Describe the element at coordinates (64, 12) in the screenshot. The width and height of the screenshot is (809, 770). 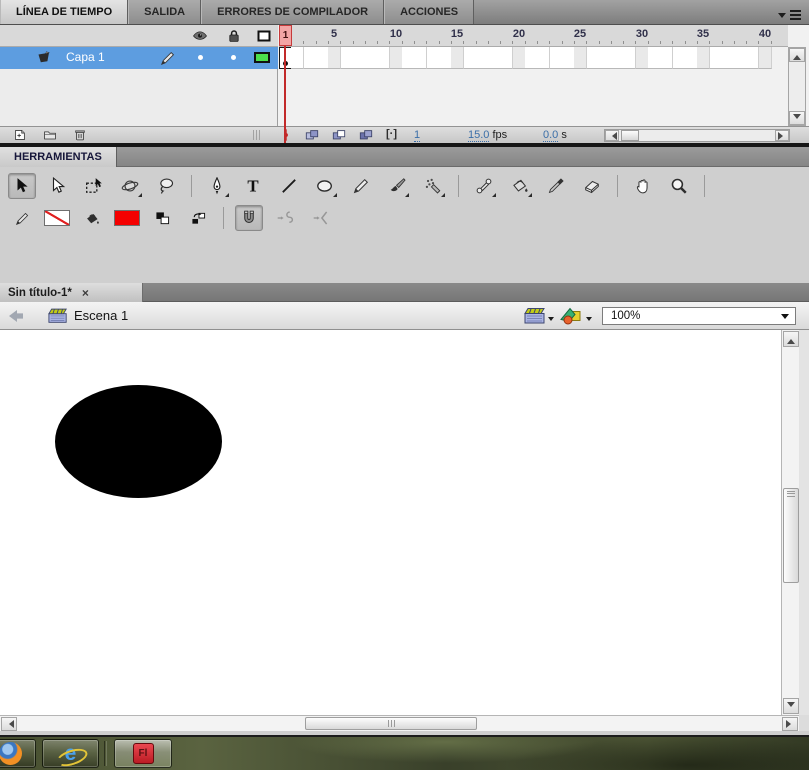
I see `panel-tab-l-nea-de-tiempo: LÍNEA DE TIEMPO` at that location.